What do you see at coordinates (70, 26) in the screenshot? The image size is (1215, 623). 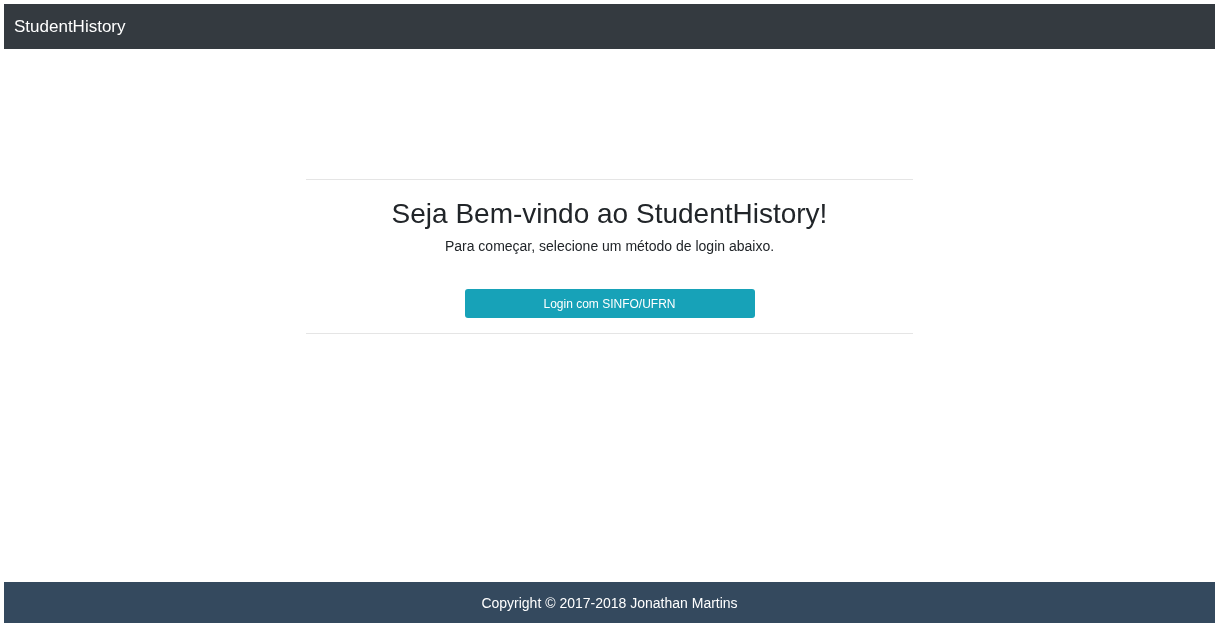 I see `brand-link: StudentHistory` at bounding box center [70, 26].